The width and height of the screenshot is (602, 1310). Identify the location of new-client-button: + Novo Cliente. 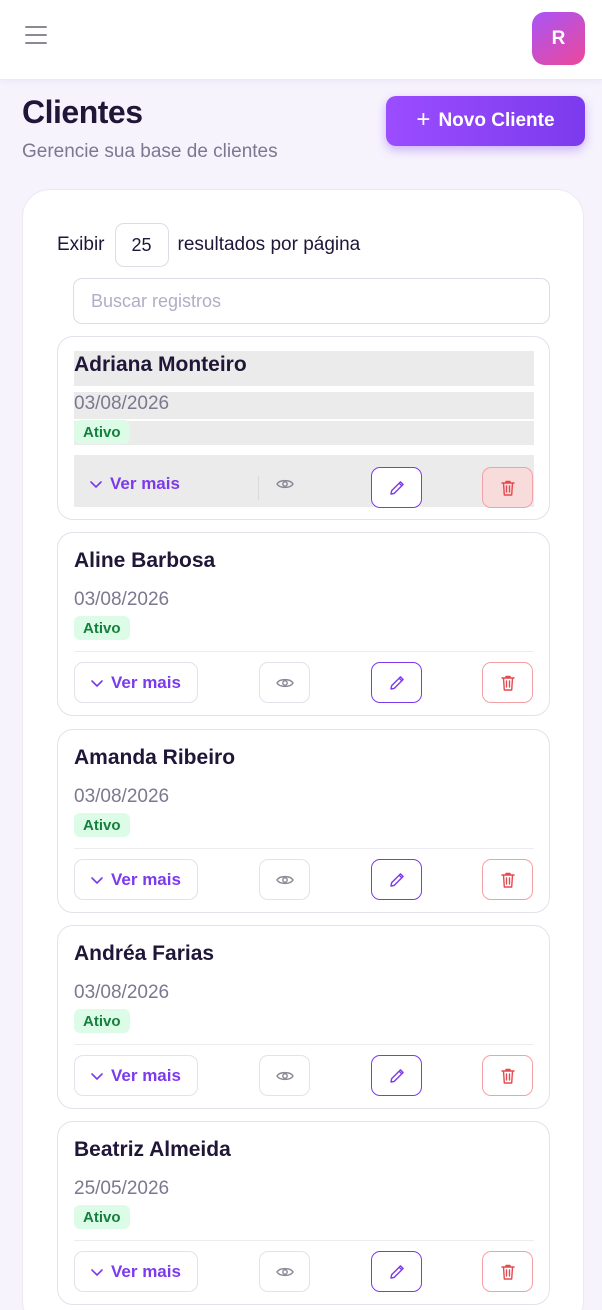
(485, 121).